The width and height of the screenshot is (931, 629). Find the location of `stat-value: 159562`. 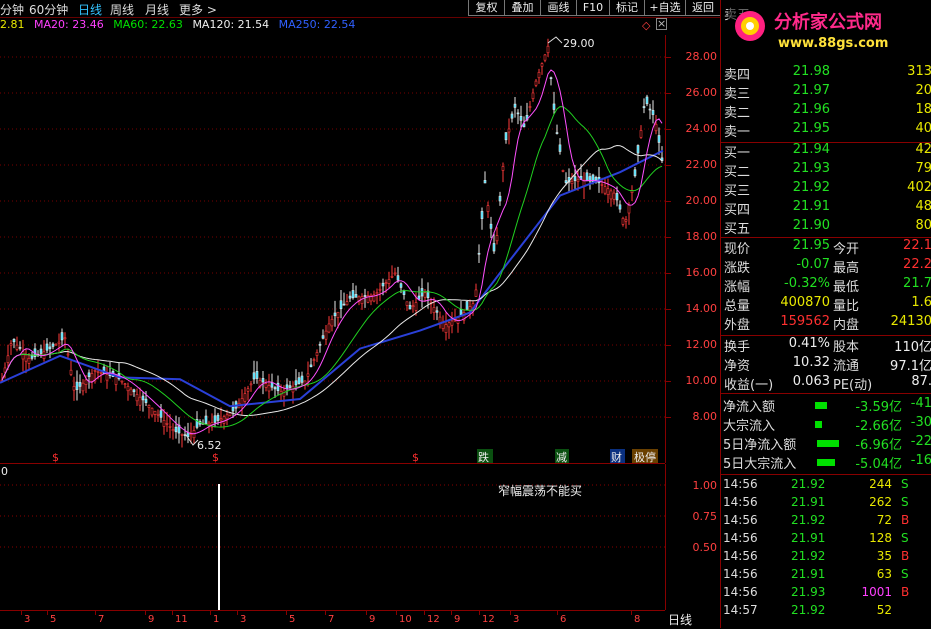

stat-value: 159562 is located at coordinates (805, 321).